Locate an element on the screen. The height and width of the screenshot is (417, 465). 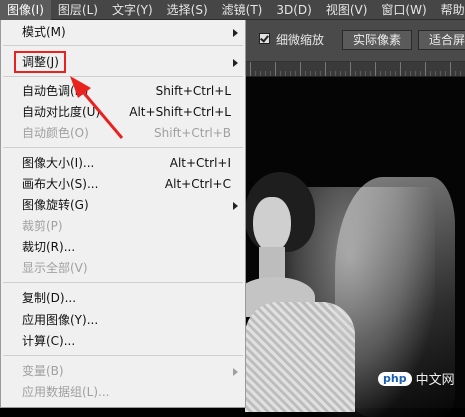
menu-item-label: 图像旋转(G) is located at coordinates (55, 205).